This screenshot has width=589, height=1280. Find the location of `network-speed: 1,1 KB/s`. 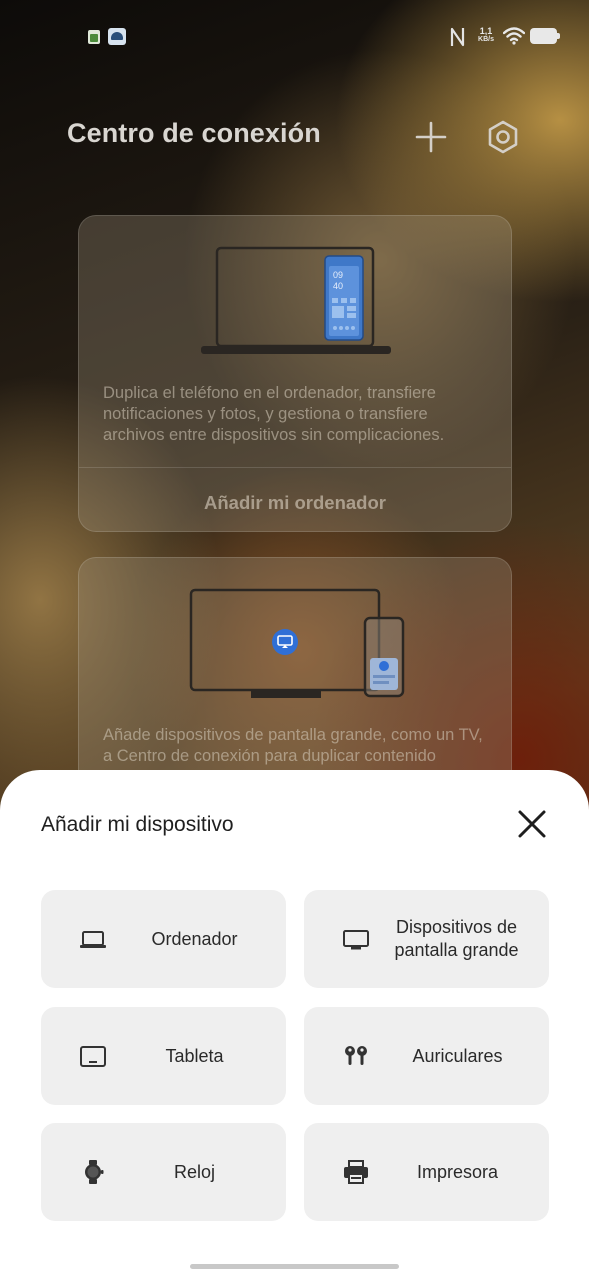

network-speed: 1,1 KB/s is located at coordinates (486, 35).